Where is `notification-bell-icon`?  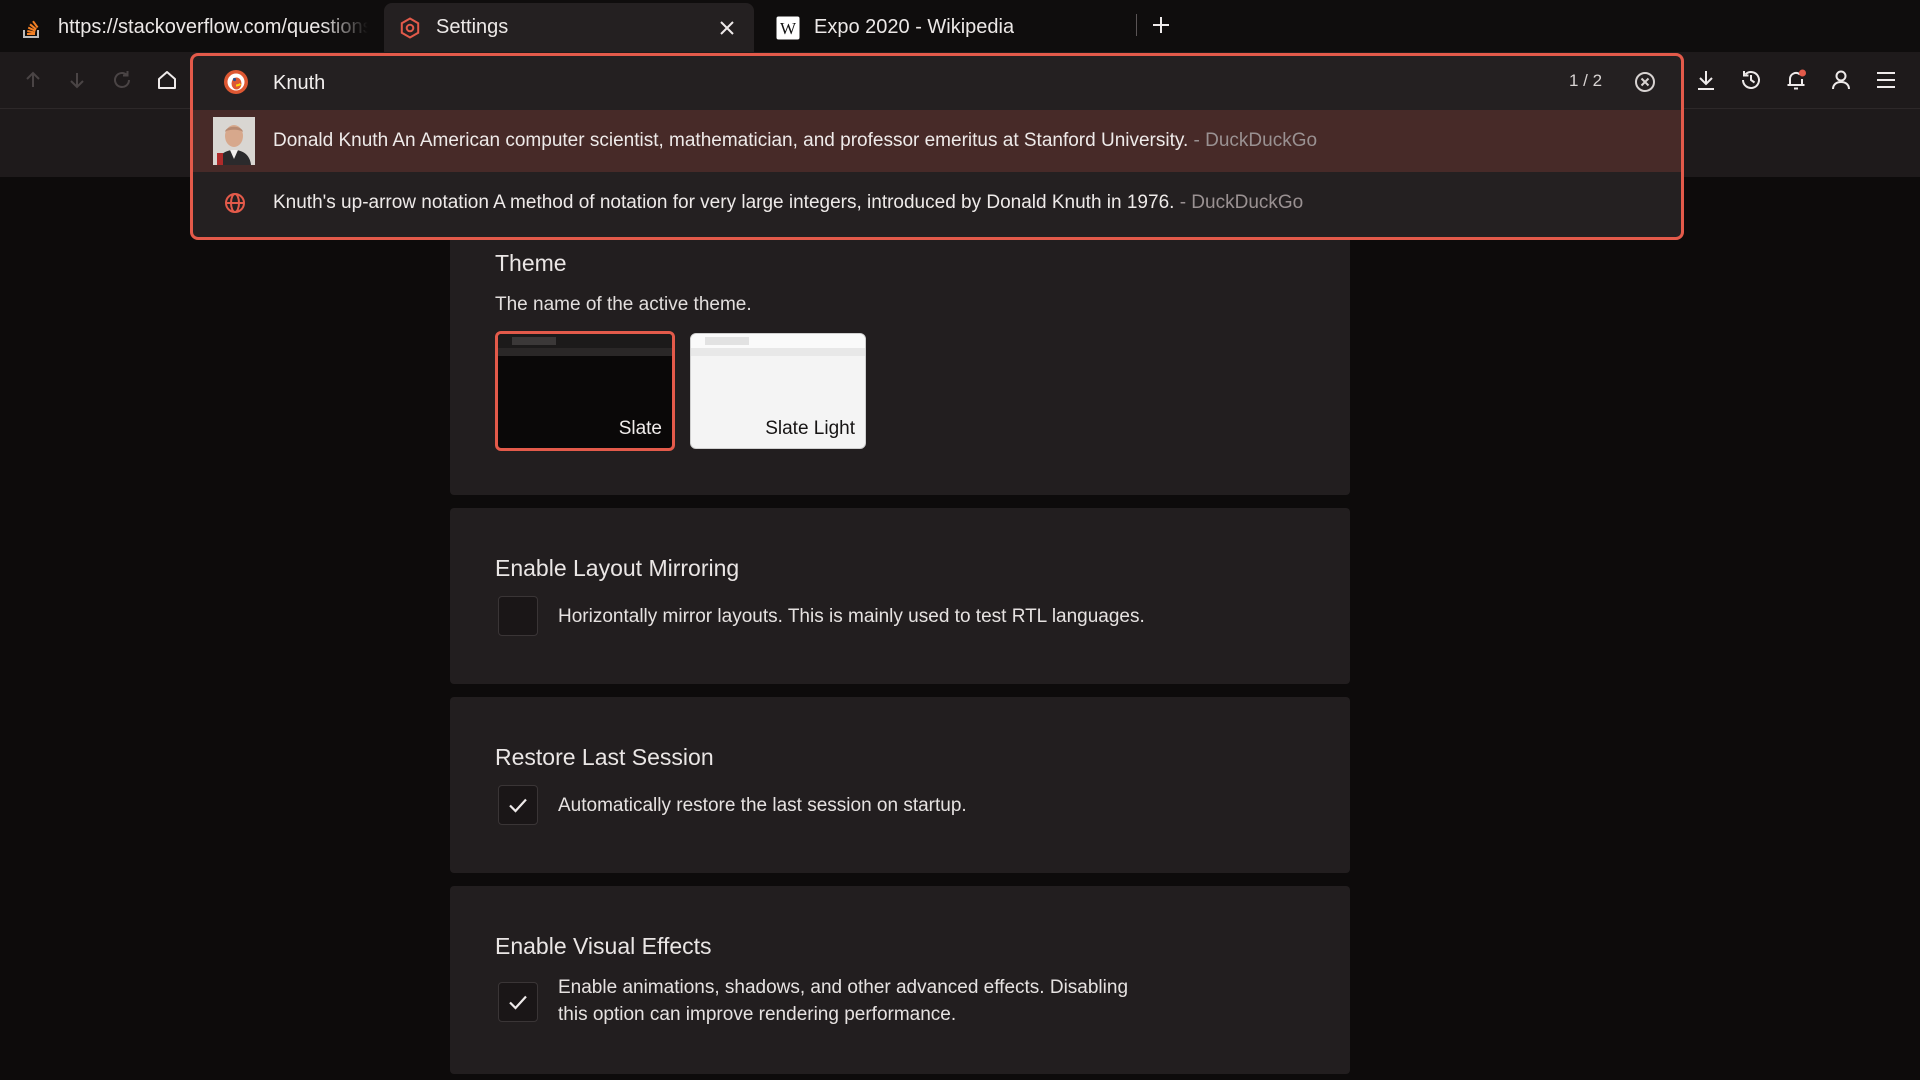
notification-bell-icon is located at coordinates (1796, 80).